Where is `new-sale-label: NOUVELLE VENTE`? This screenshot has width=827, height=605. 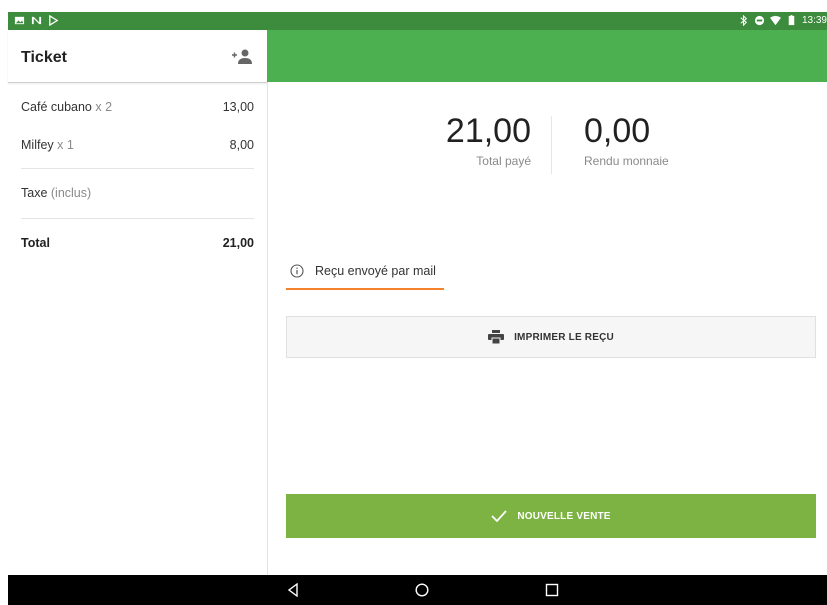 new-sale-label: NOUVELLE VENTE is located at coordinates (564, 516).